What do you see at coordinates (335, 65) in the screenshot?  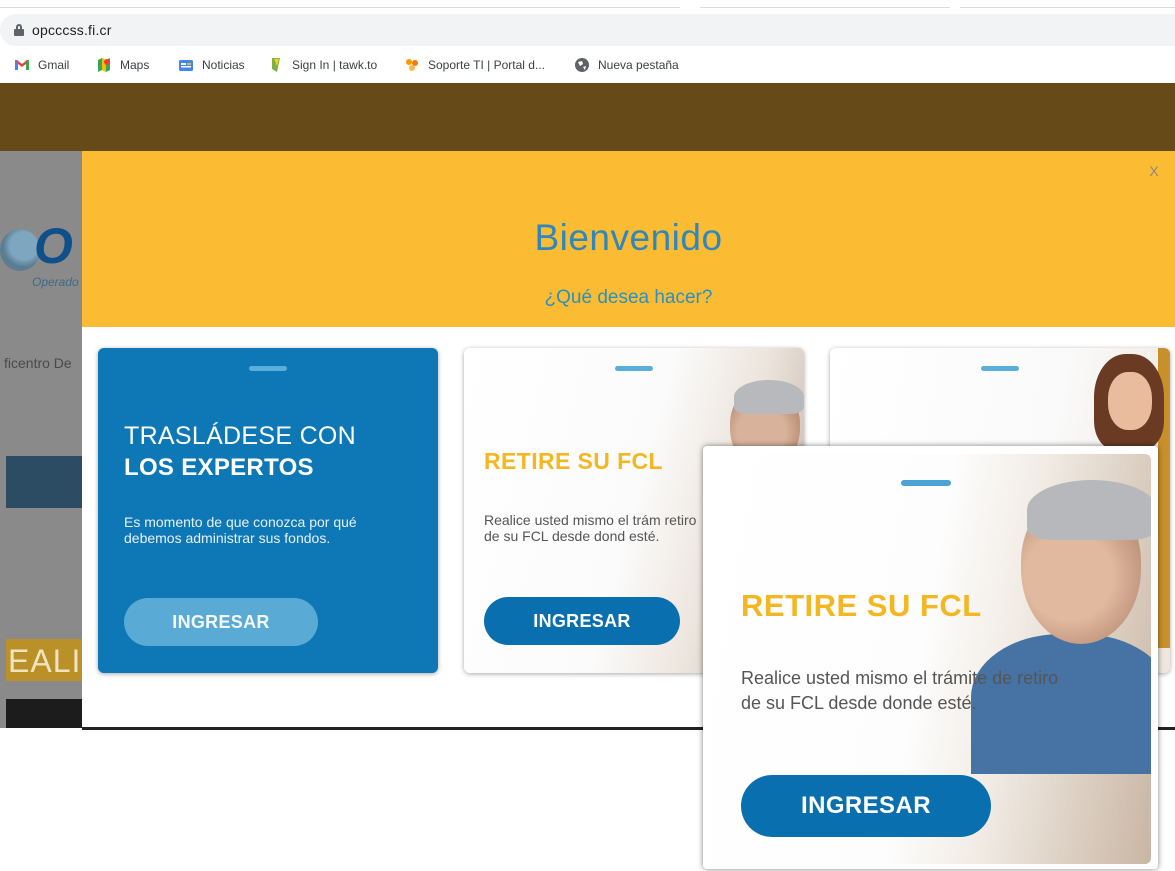 I see `bookmark-label: Sign In | tawk.to` at bounding box center [335, 65].